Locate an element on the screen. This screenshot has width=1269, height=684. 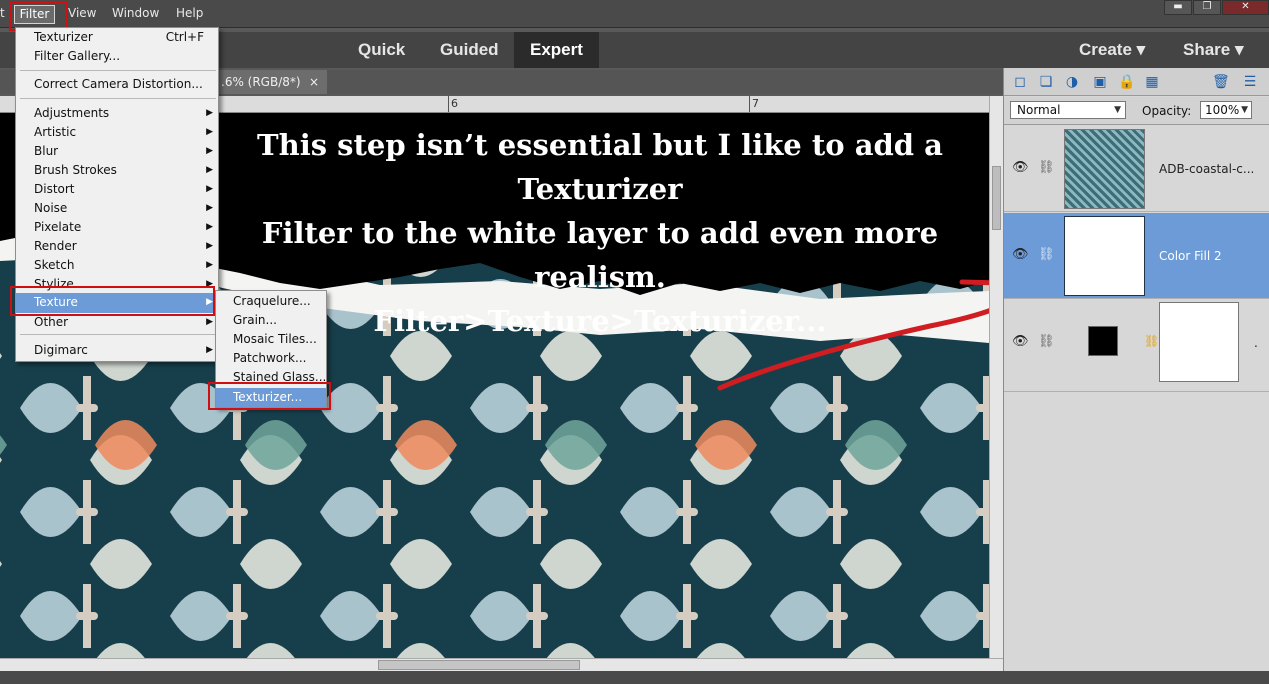
new-group-icon: ❏ is located at coordinates (1046, 82).